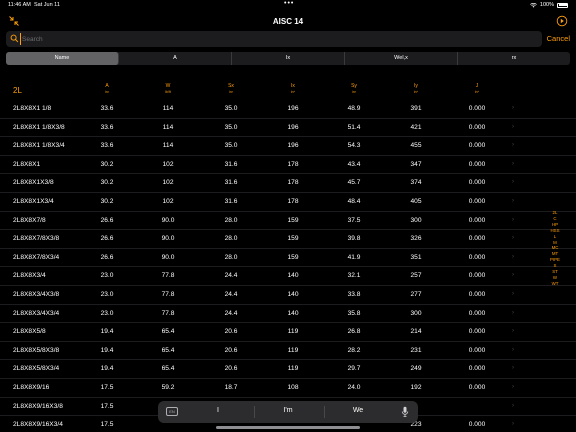 The width and height of the screenshot is (576, 432). What do you see at coordinates (288, 165) in the screenshot?
I see `table-row: 2L8X8X1 30.2 102 31.6 178 43.4 347 0.000 ›` at bounding box center [288, 165].